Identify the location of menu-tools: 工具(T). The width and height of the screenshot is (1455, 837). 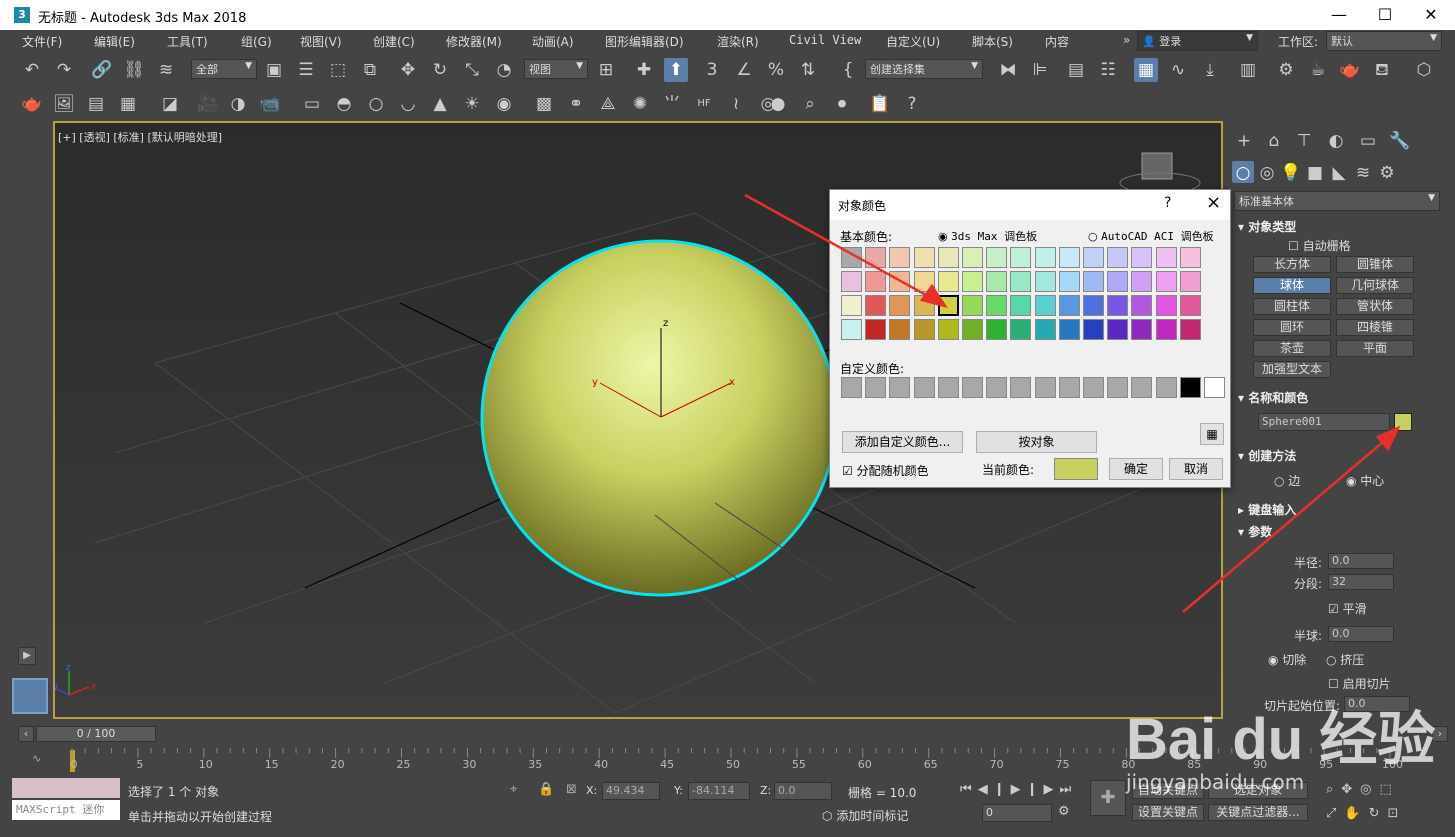
(187, 41).